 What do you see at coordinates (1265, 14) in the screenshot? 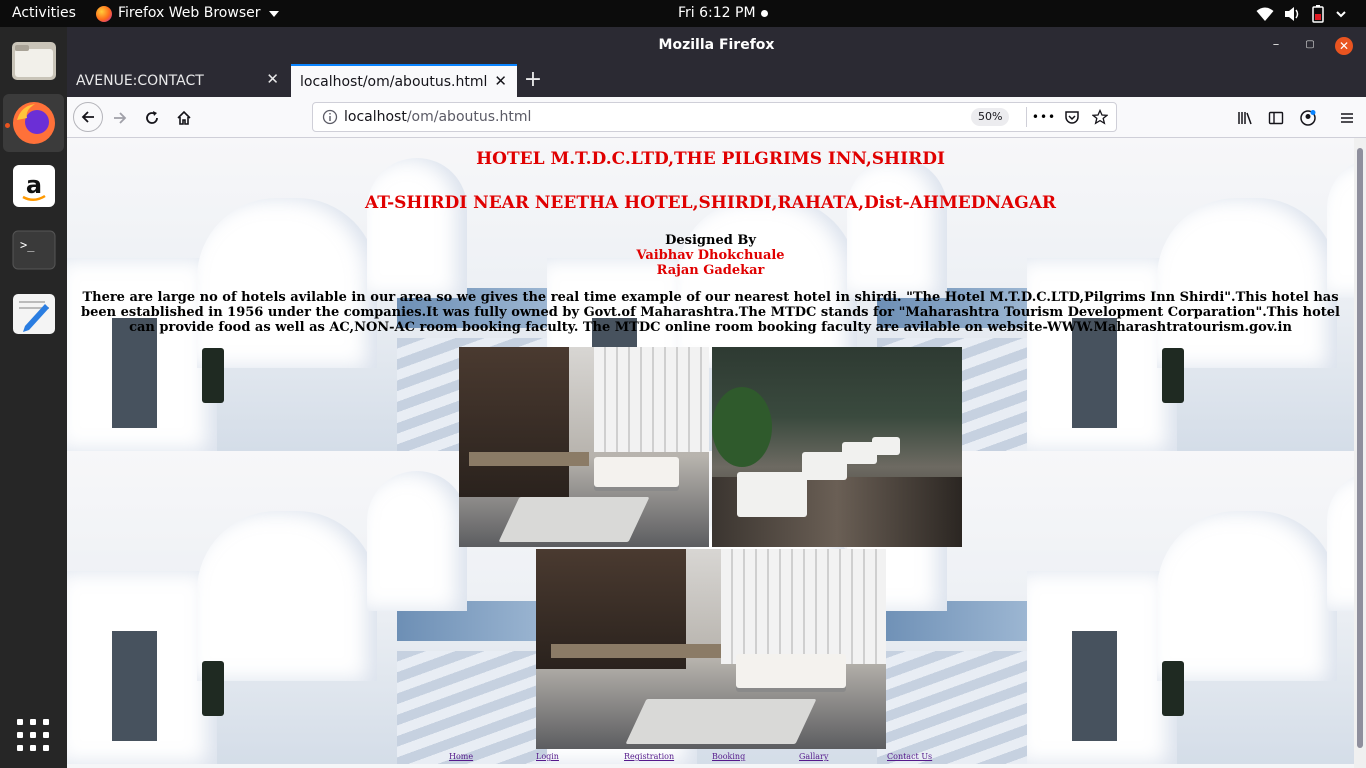
I see `wifi-icon` at bounding box center [1265, 14].